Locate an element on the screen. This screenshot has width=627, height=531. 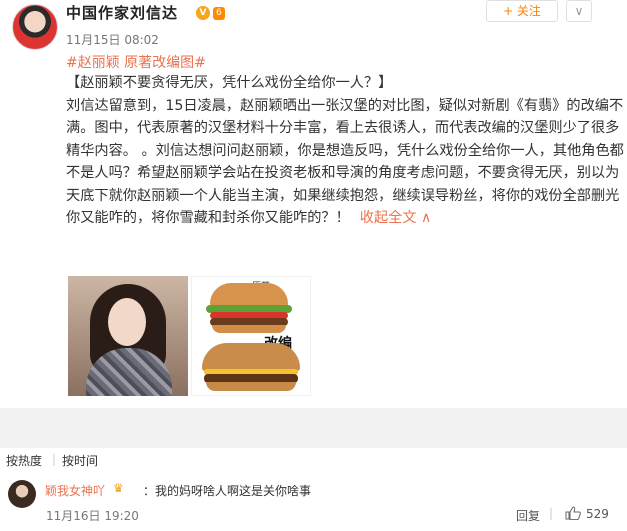
burger-original-bottom-bun is located at coordinates (249, 329).